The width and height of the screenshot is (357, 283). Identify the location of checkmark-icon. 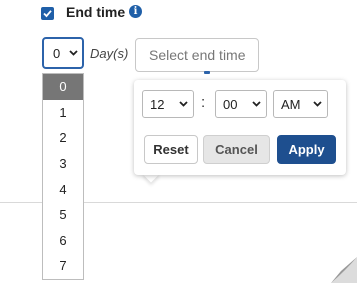
(47, 14).